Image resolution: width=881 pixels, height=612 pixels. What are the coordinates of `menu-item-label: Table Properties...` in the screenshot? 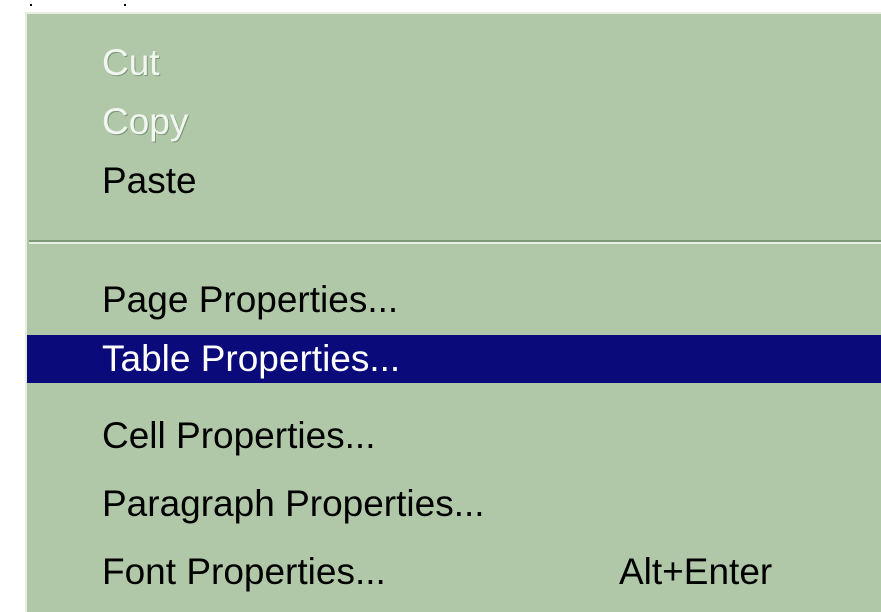 It's located at (251, 358).